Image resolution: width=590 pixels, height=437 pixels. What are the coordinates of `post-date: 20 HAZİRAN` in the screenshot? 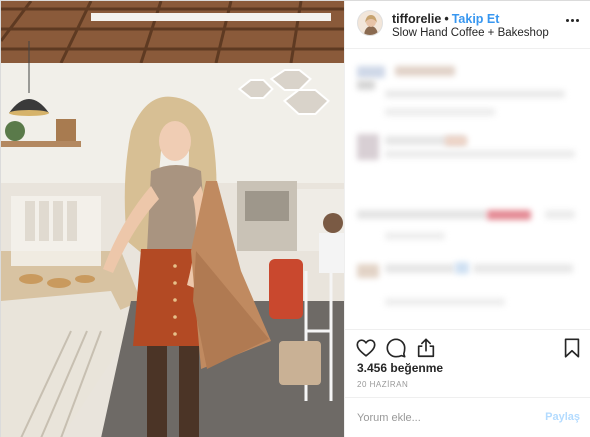 It's located at (383, 384).